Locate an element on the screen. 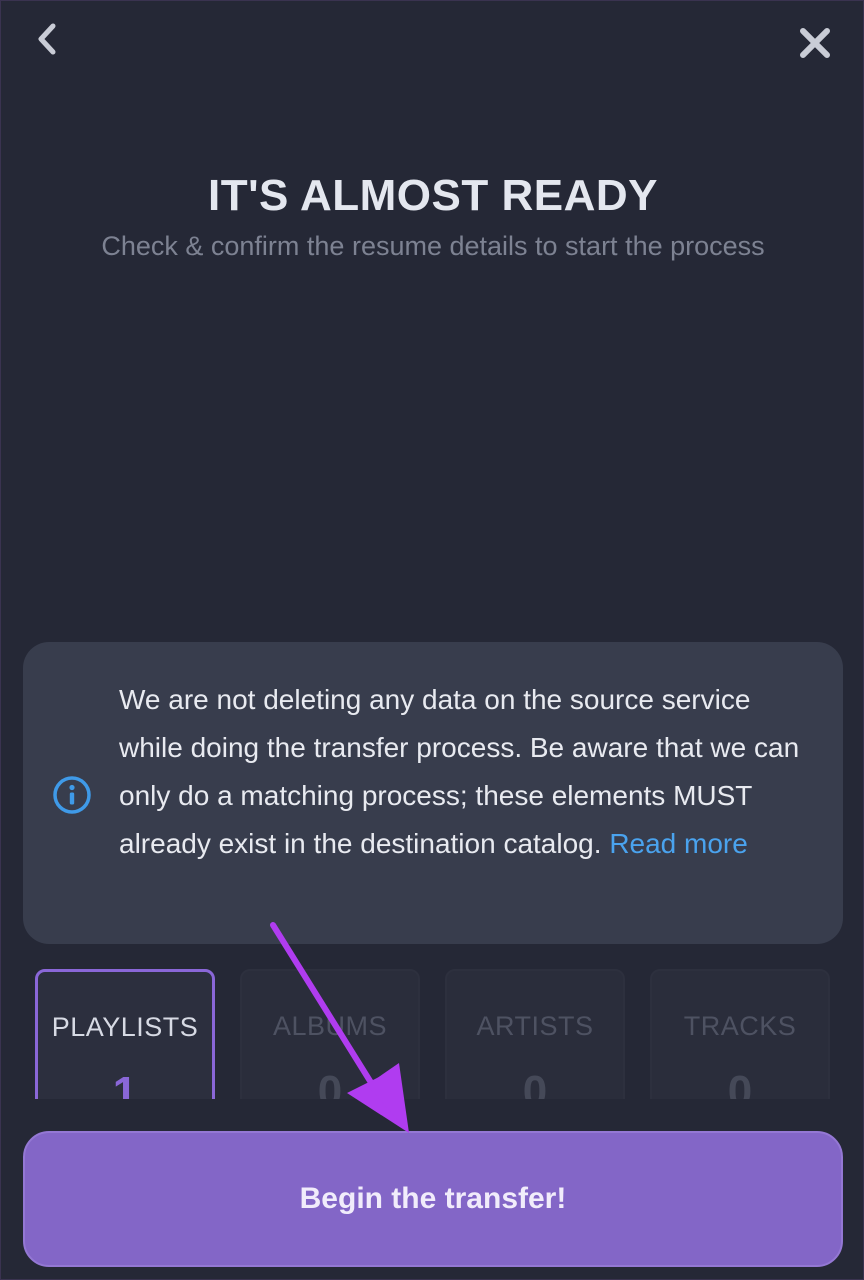  stat-label: ARTISTS is located at coordinates (535, 1026).